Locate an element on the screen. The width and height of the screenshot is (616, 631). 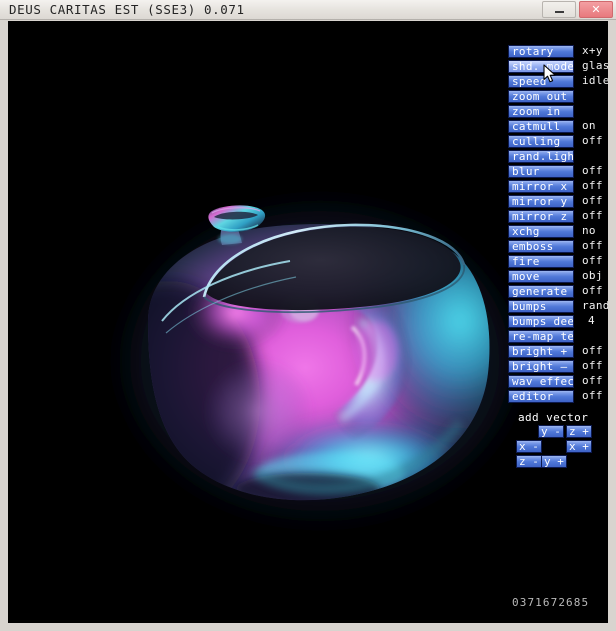
control-button-zoom-out: zoom out is located at coordinates (541, 96).